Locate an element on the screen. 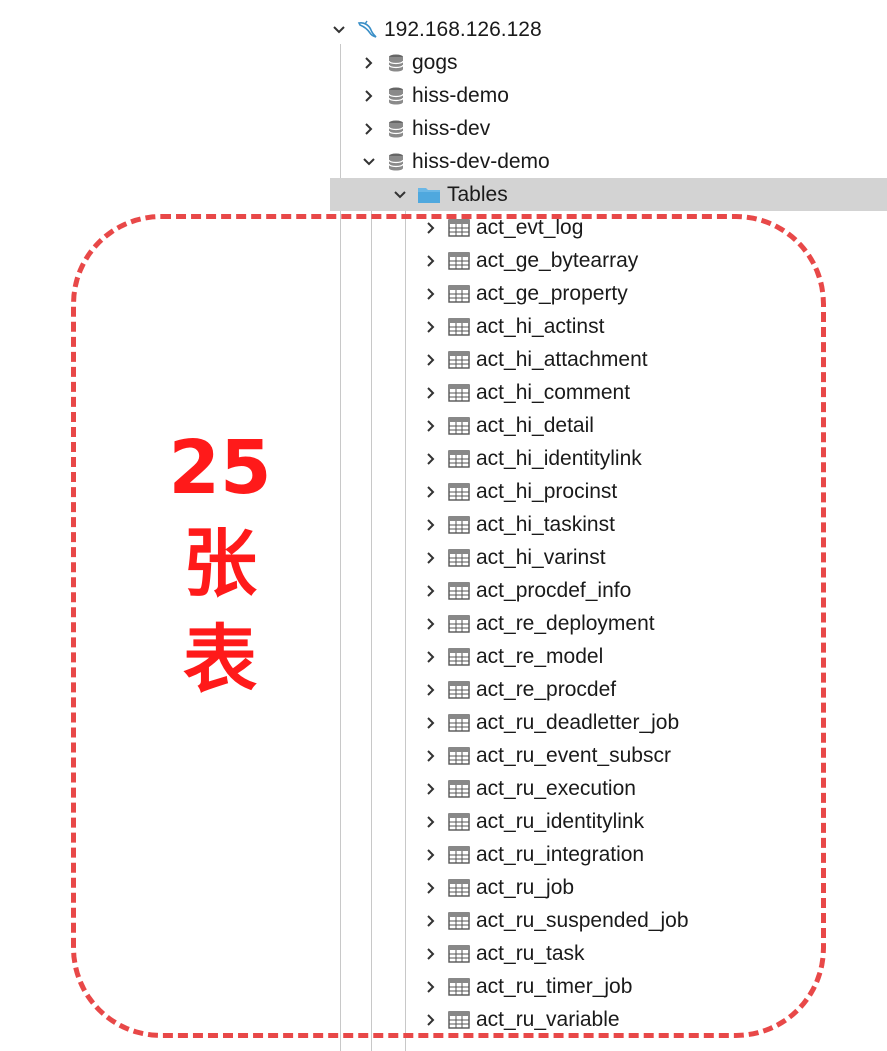  table-node-label: act_ru_event_subscr is located at coordinates (573, 755).